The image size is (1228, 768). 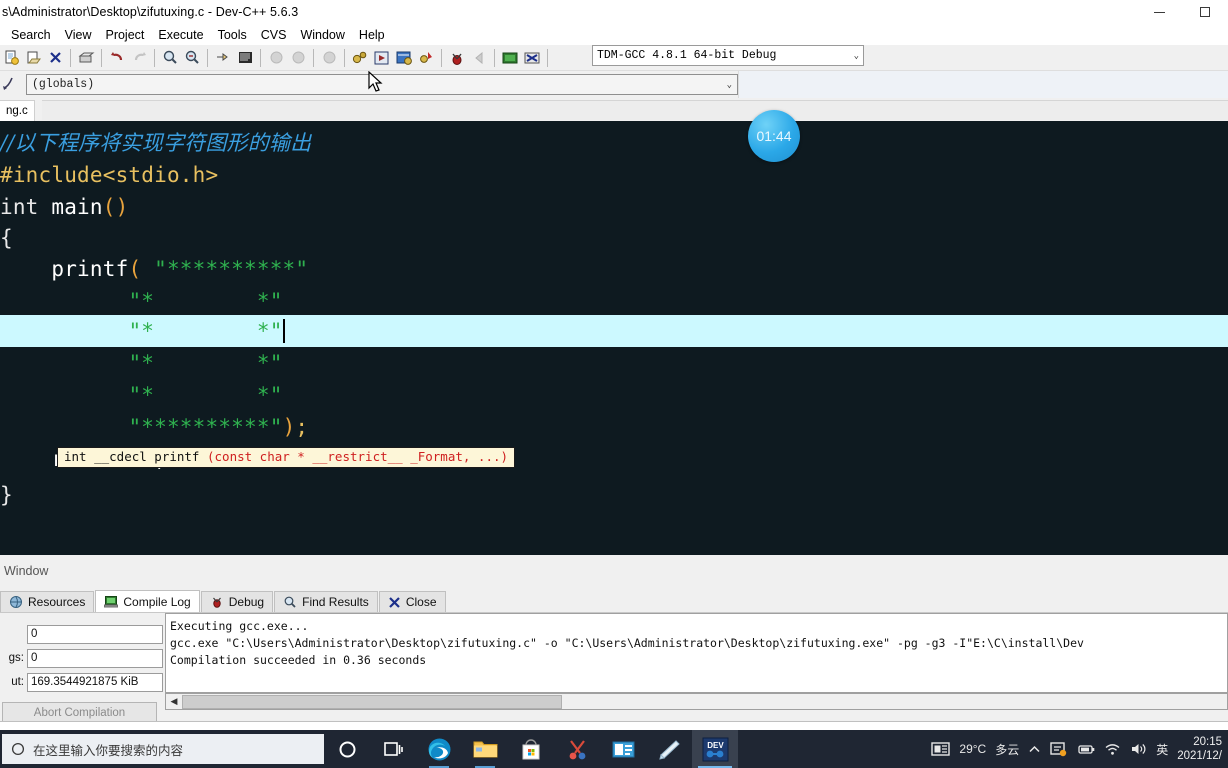 What do you see at coordinates (485, 749) in the screenshot?
I see `file-explorer-icon` at bounding box center [485, 749].